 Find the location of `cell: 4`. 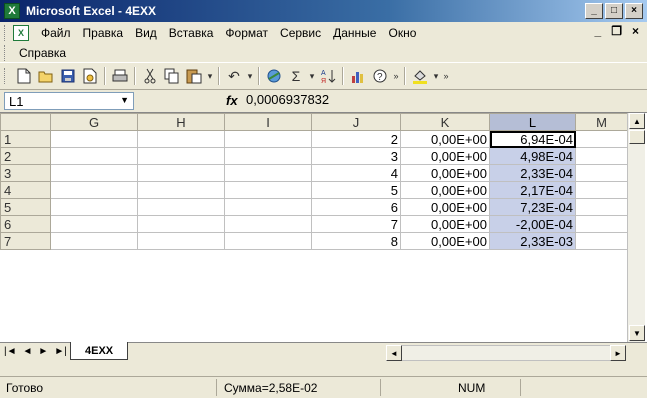

cell: 4 is located at coordinates (356, 173).